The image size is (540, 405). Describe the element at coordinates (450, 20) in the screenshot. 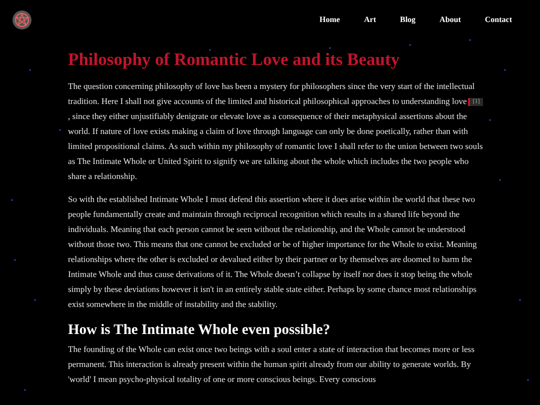

I see `nav-link: About` at that location.